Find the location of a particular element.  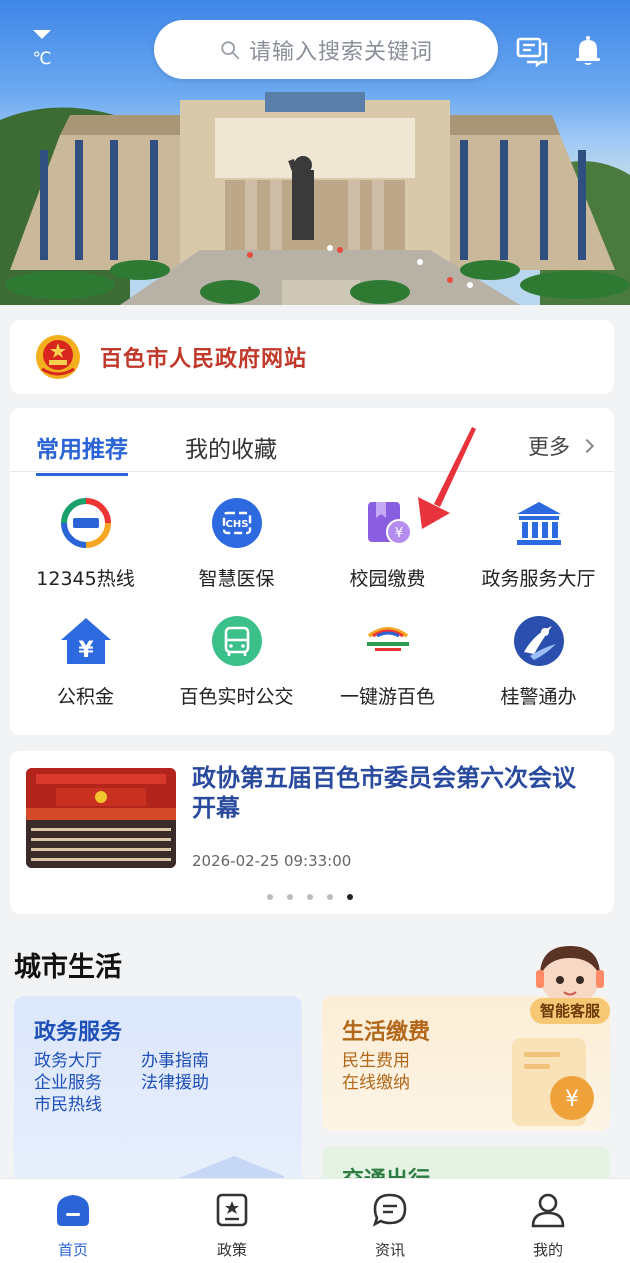

nav-policy-label: 政策 is located at coordinates (231, 1250).